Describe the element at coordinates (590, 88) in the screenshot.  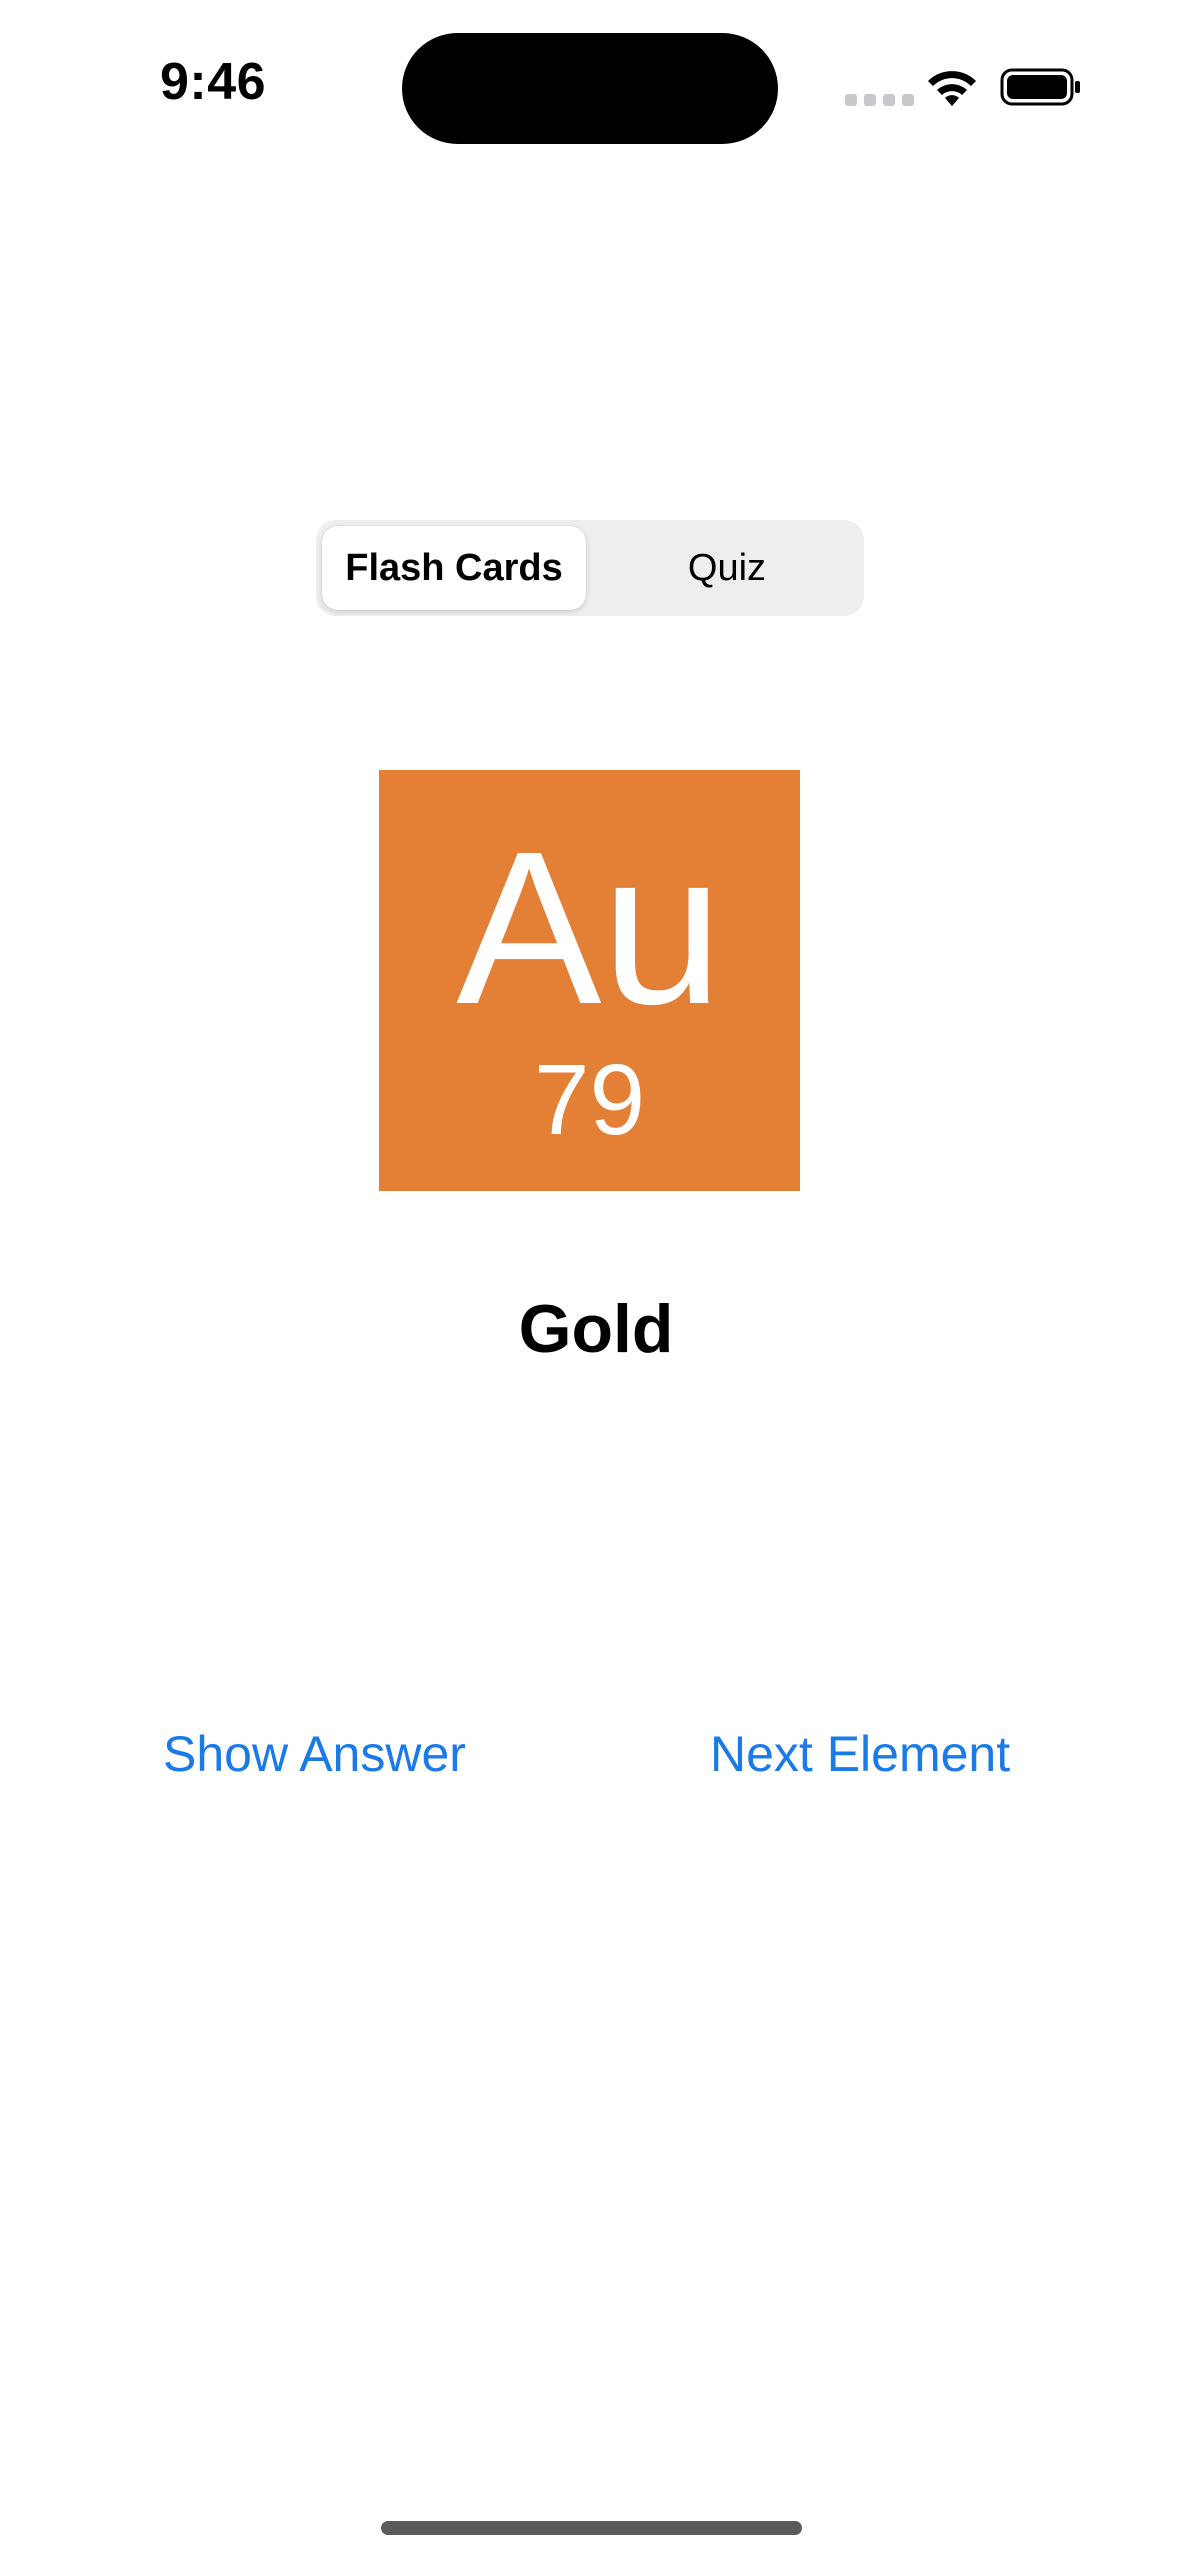
I see `dynamic-island` at that location.